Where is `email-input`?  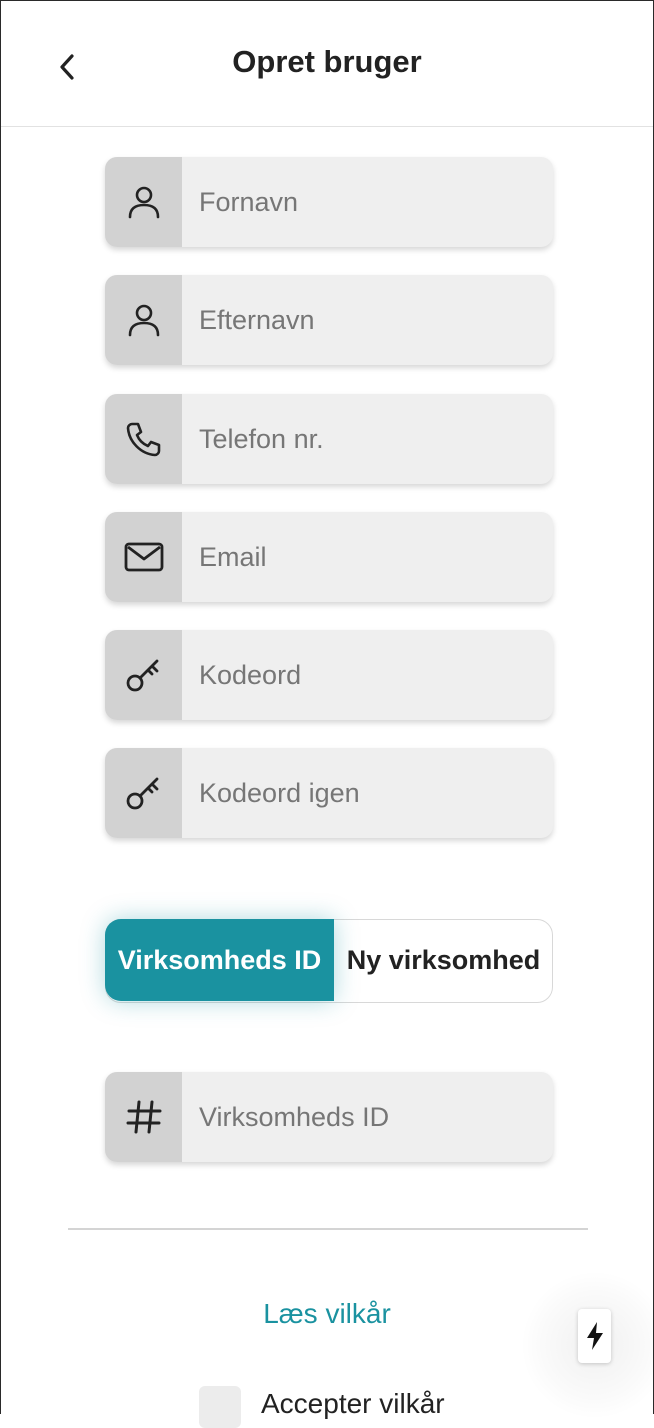
email-input is located at coordinates (367, 557).